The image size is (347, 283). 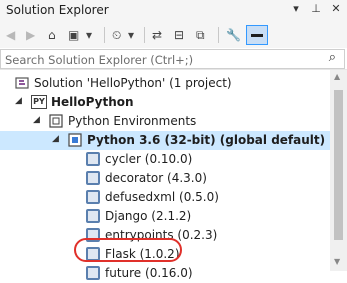 What do you see at coordinates (128, 250) in the screenshot?
I see `highlight-circle` at bounding box center [128, 250].